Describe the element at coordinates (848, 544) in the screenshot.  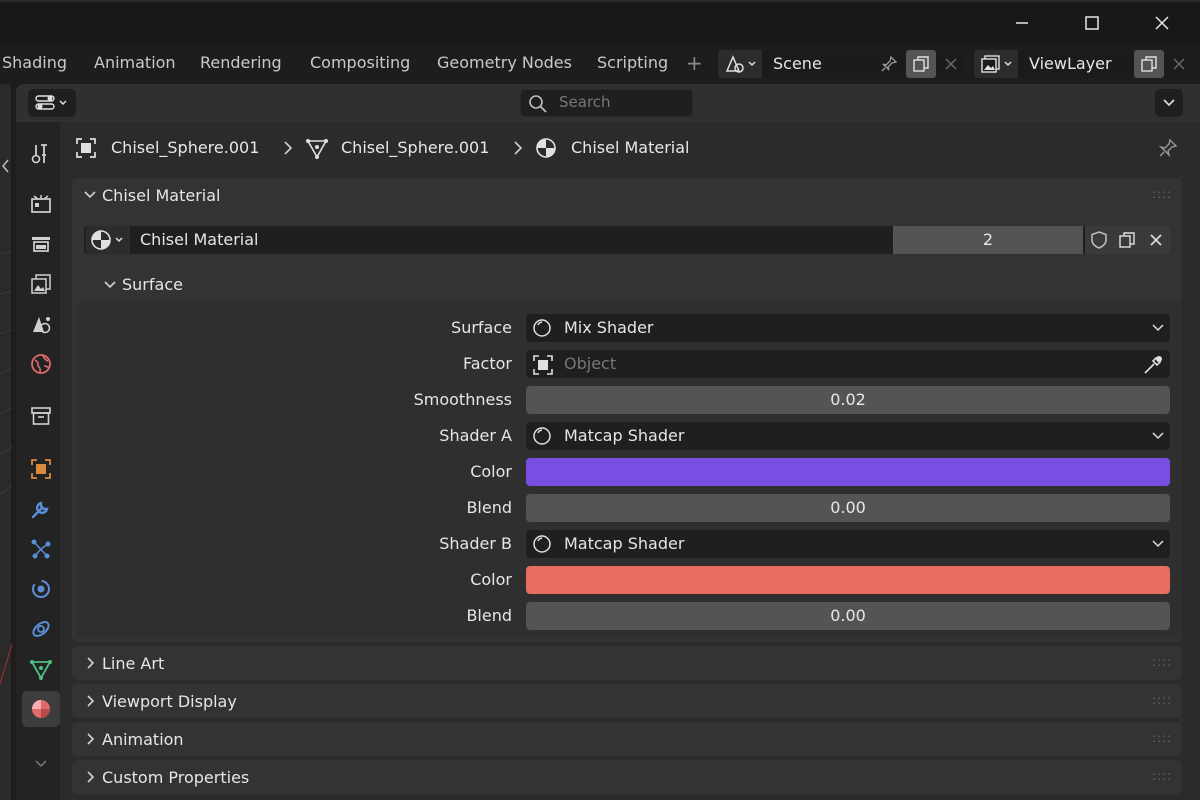
I see `shader-b-select: Matcap Shader` at that location.